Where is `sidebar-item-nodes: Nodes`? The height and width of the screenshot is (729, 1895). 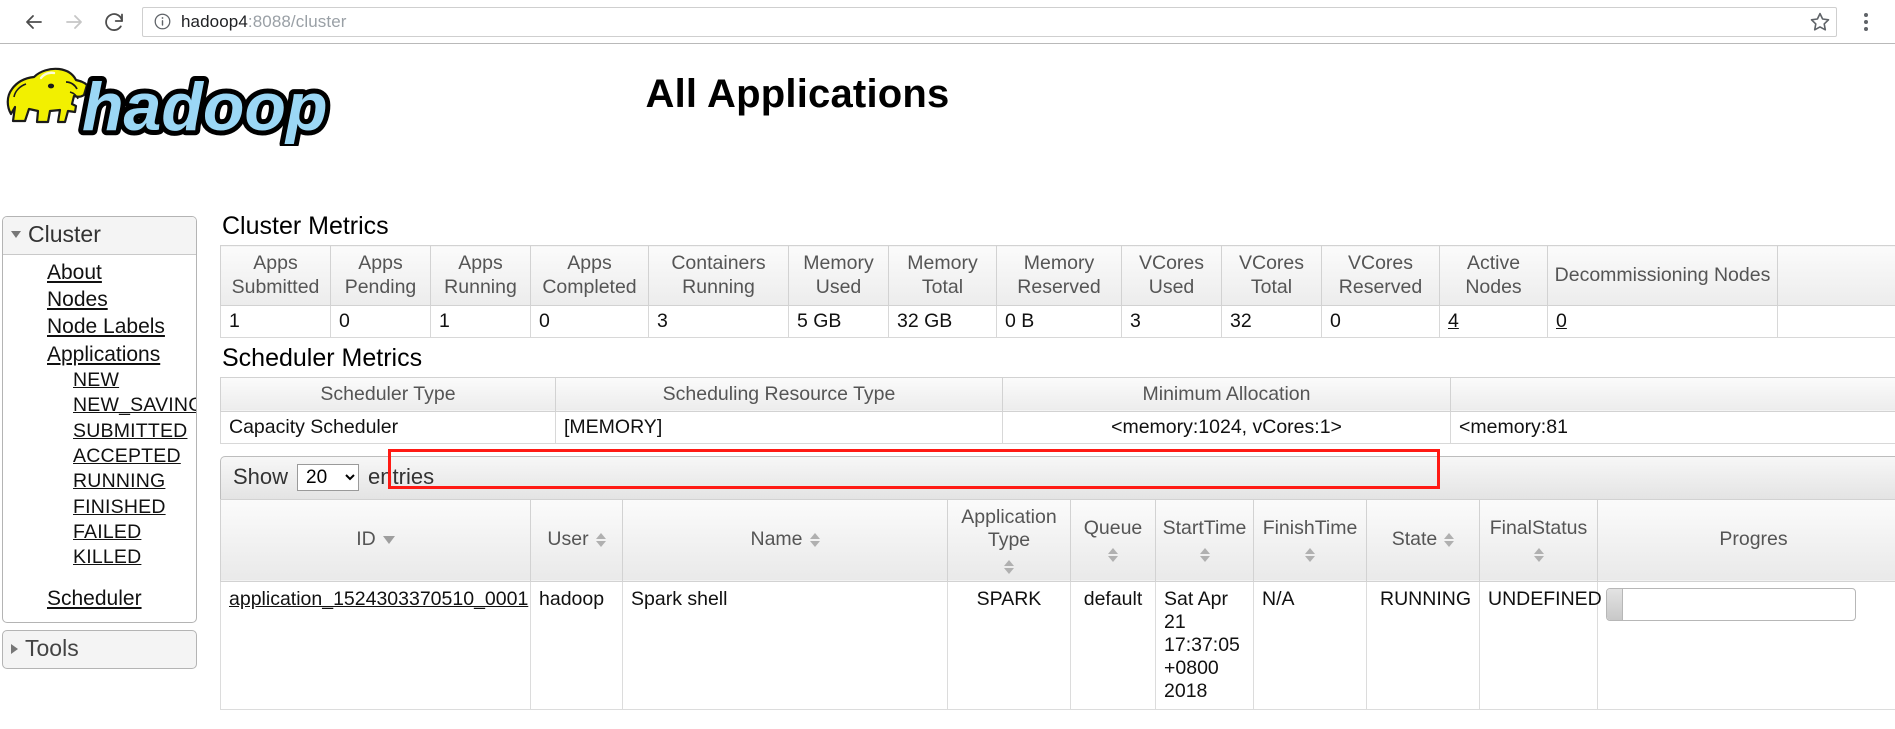
sidebar-item-nodes: Nodes is located at coordinates (99, 299).